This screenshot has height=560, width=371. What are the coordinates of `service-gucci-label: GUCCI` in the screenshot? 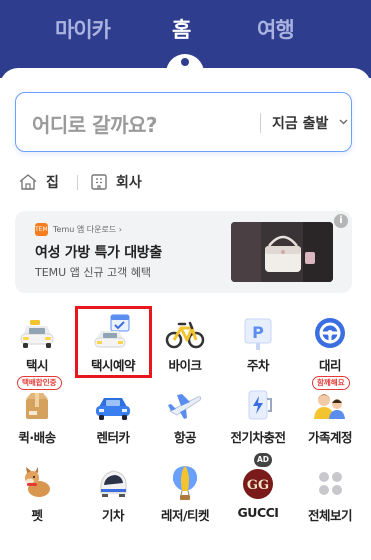 It's located at (258, 512).